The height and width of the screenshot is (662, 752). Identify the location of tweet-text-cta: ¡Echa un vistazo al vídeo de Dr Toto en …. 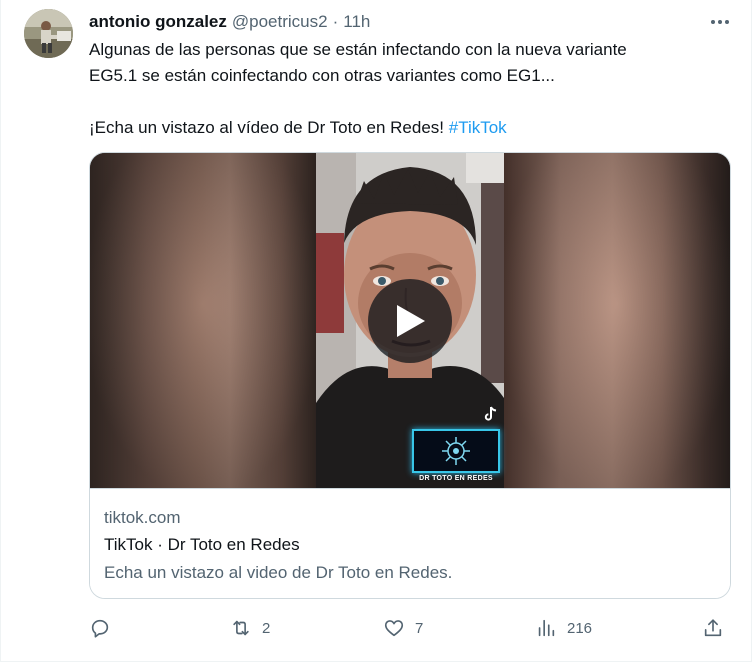
(269, 127).